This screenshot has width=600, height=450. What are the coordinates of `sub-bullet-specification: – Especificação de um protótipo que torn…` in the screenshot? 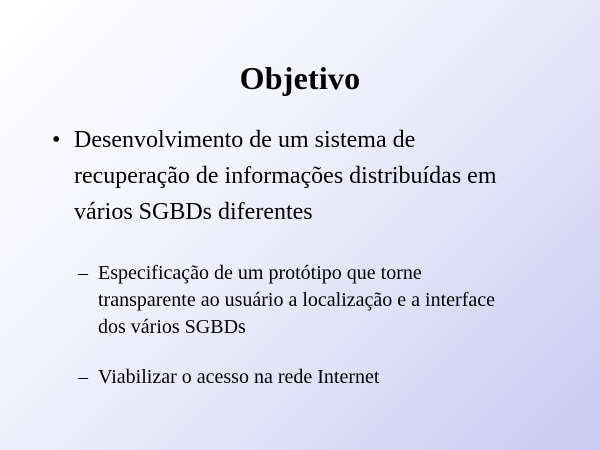 It's located at (318, 300).